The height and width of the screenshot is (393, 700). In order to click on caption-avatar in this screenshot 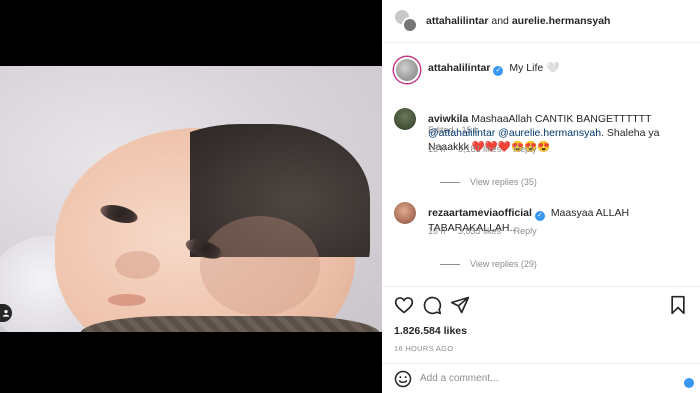, I will do `click(407, 70)`.